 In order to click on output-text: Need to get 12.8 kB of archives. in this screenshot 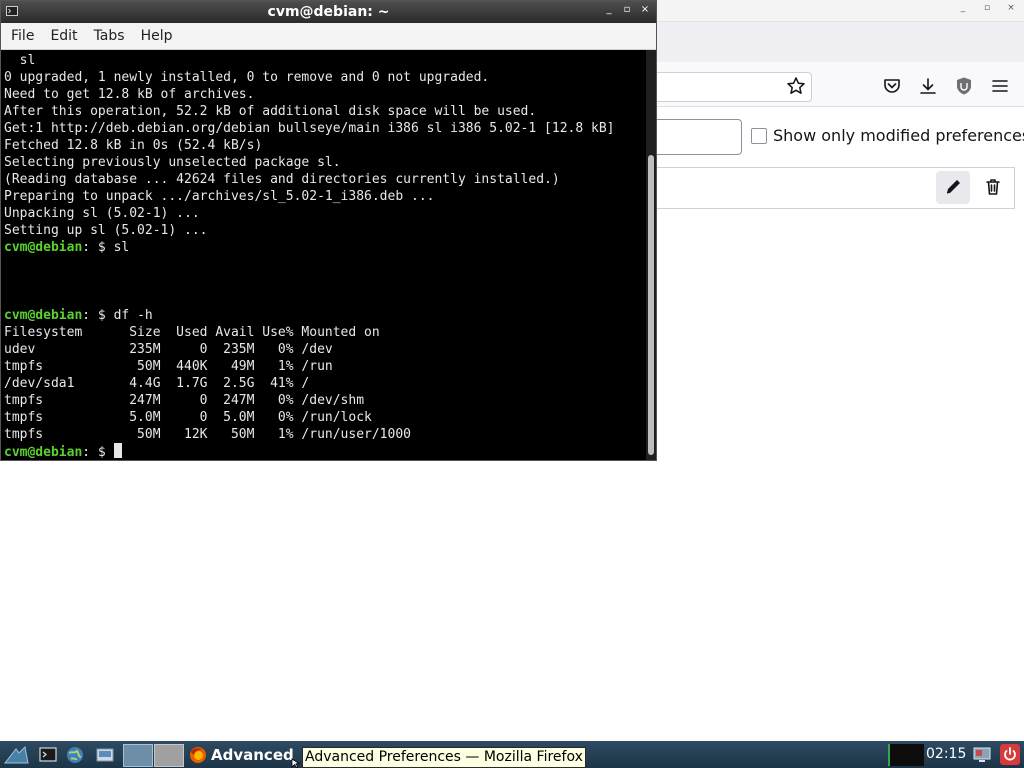, I will do `click(129, 94)`.